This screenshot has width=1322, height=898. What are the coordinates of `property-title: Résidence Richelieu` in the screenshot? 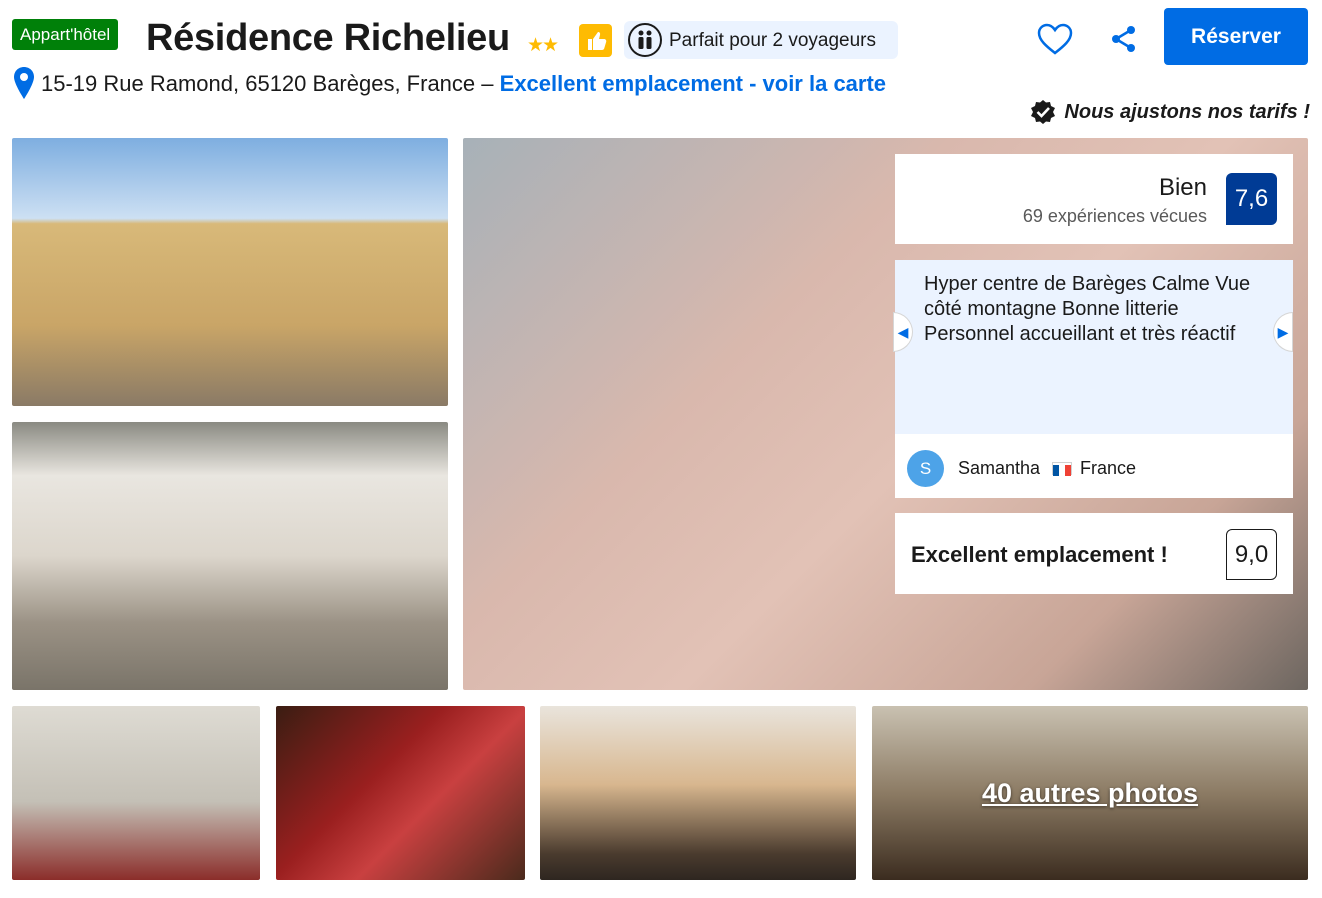 It's located at (328, 38).